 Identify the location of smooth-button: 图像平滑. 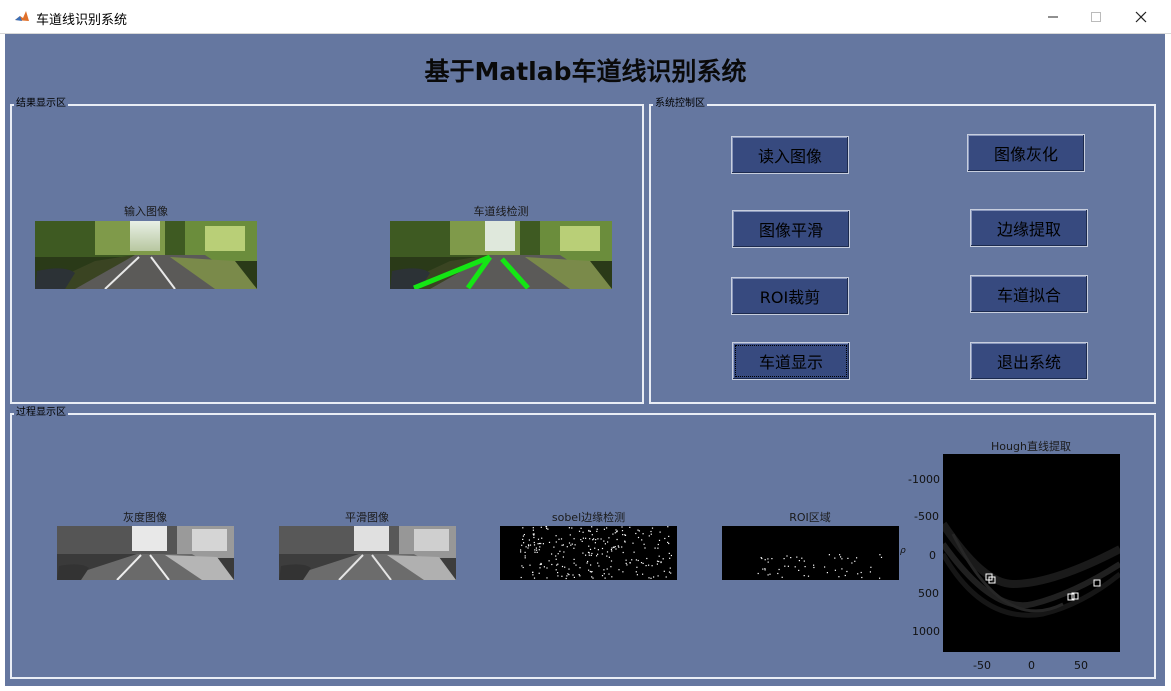
(791, 229).